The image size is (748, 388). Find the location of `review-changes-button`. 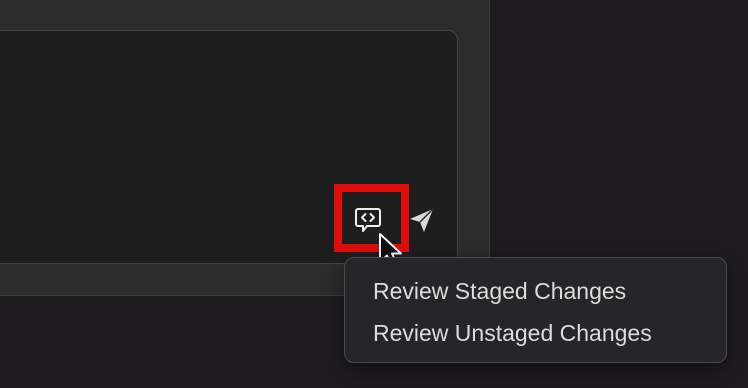

review-changes-button is located at coordinates (368, 220).